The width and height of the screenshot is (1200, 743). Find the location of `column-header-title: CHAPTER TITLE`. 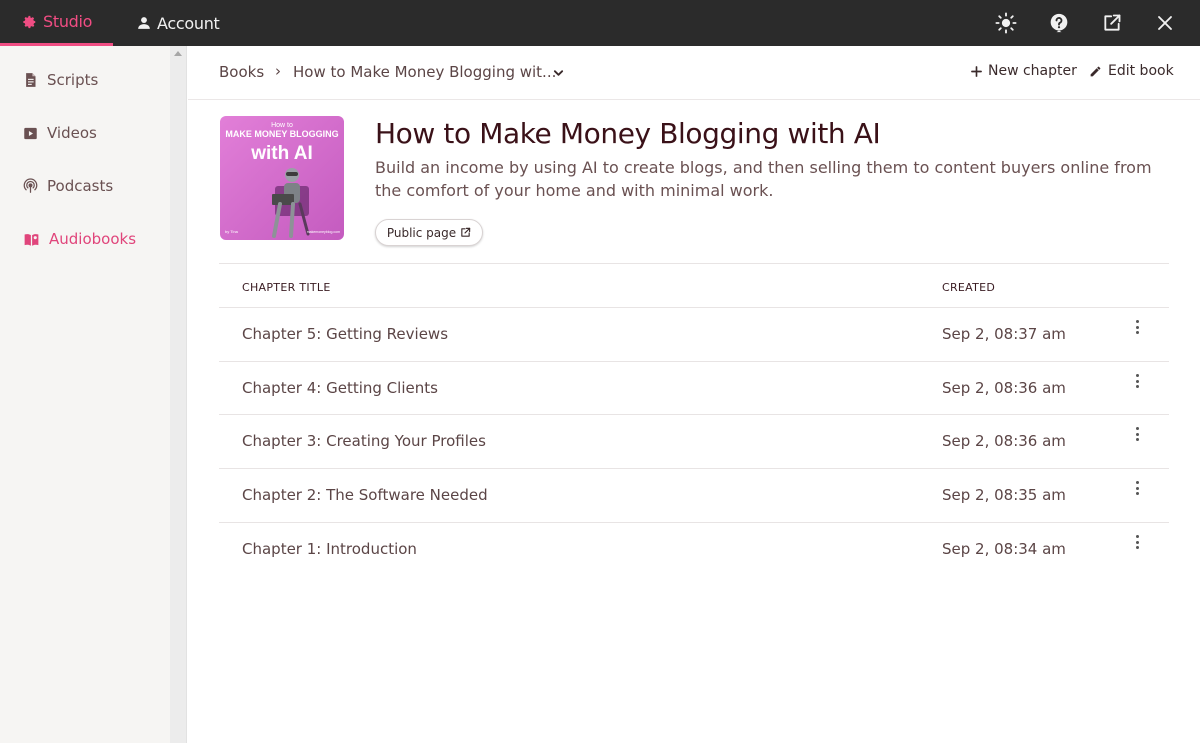

column-header-title: CHAPTER TITLE is located at coordinates (286, 287).